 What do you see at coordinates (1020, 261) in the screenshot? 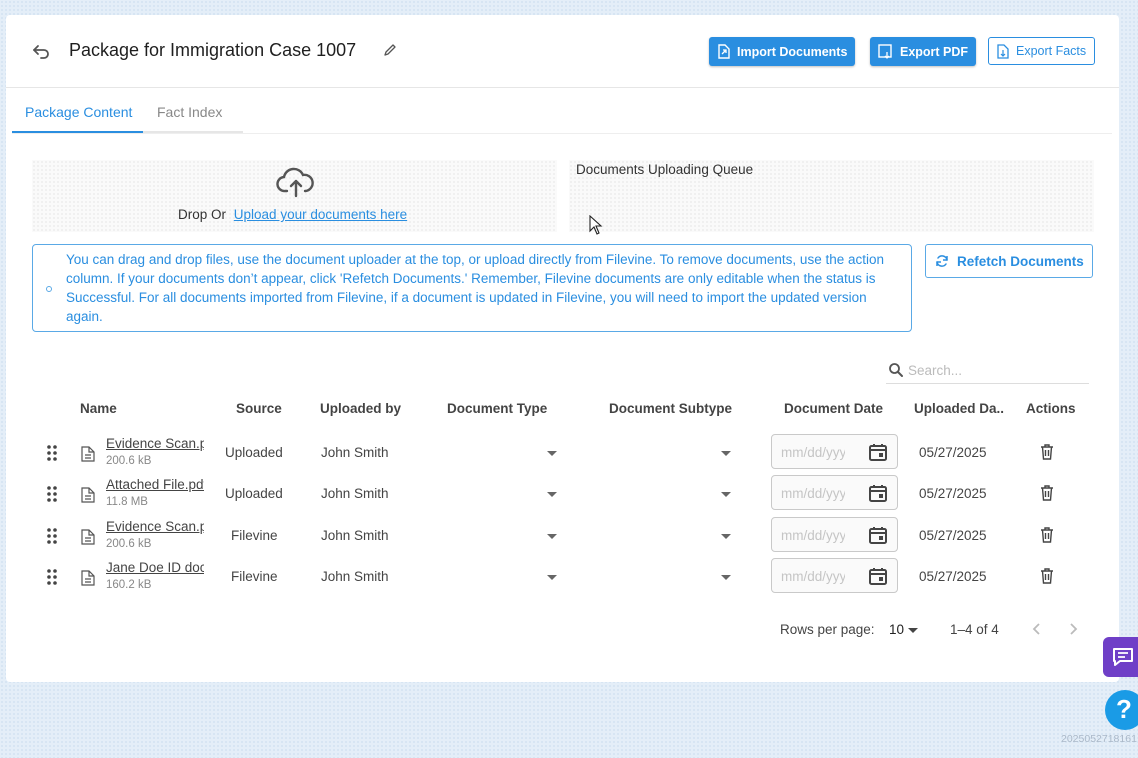
I see `refetch-label: Refetch Documents` at bounding box center [1020, 261].